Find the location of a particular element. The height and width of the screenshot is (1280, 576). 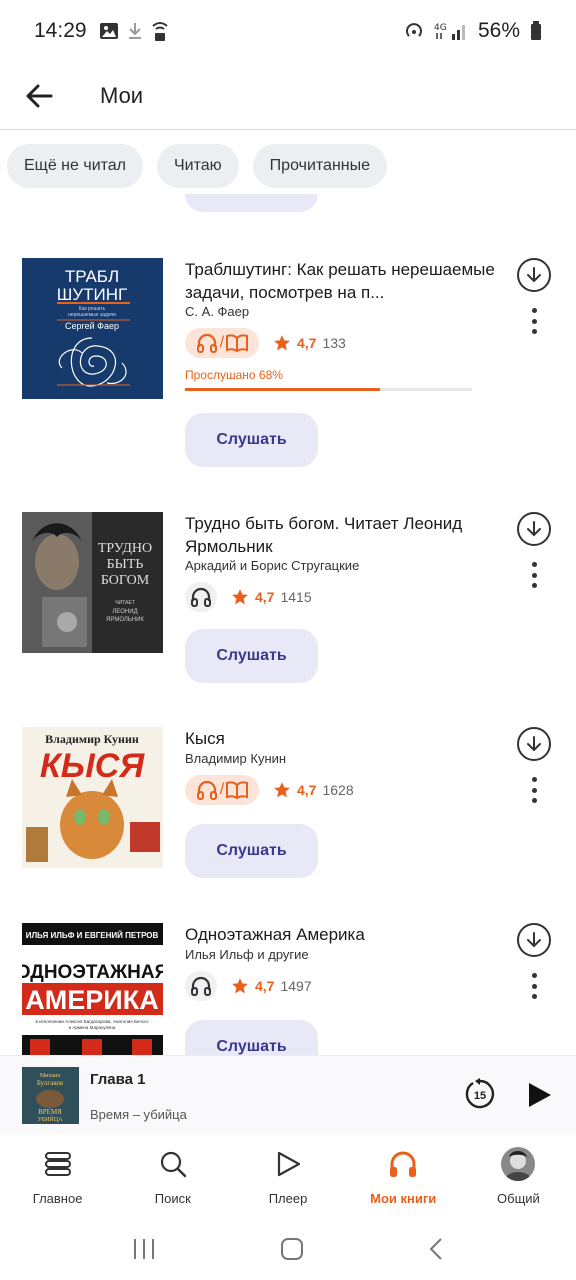

filter-chip-unread: Ещё не читал is located at coordinates (75, 166).